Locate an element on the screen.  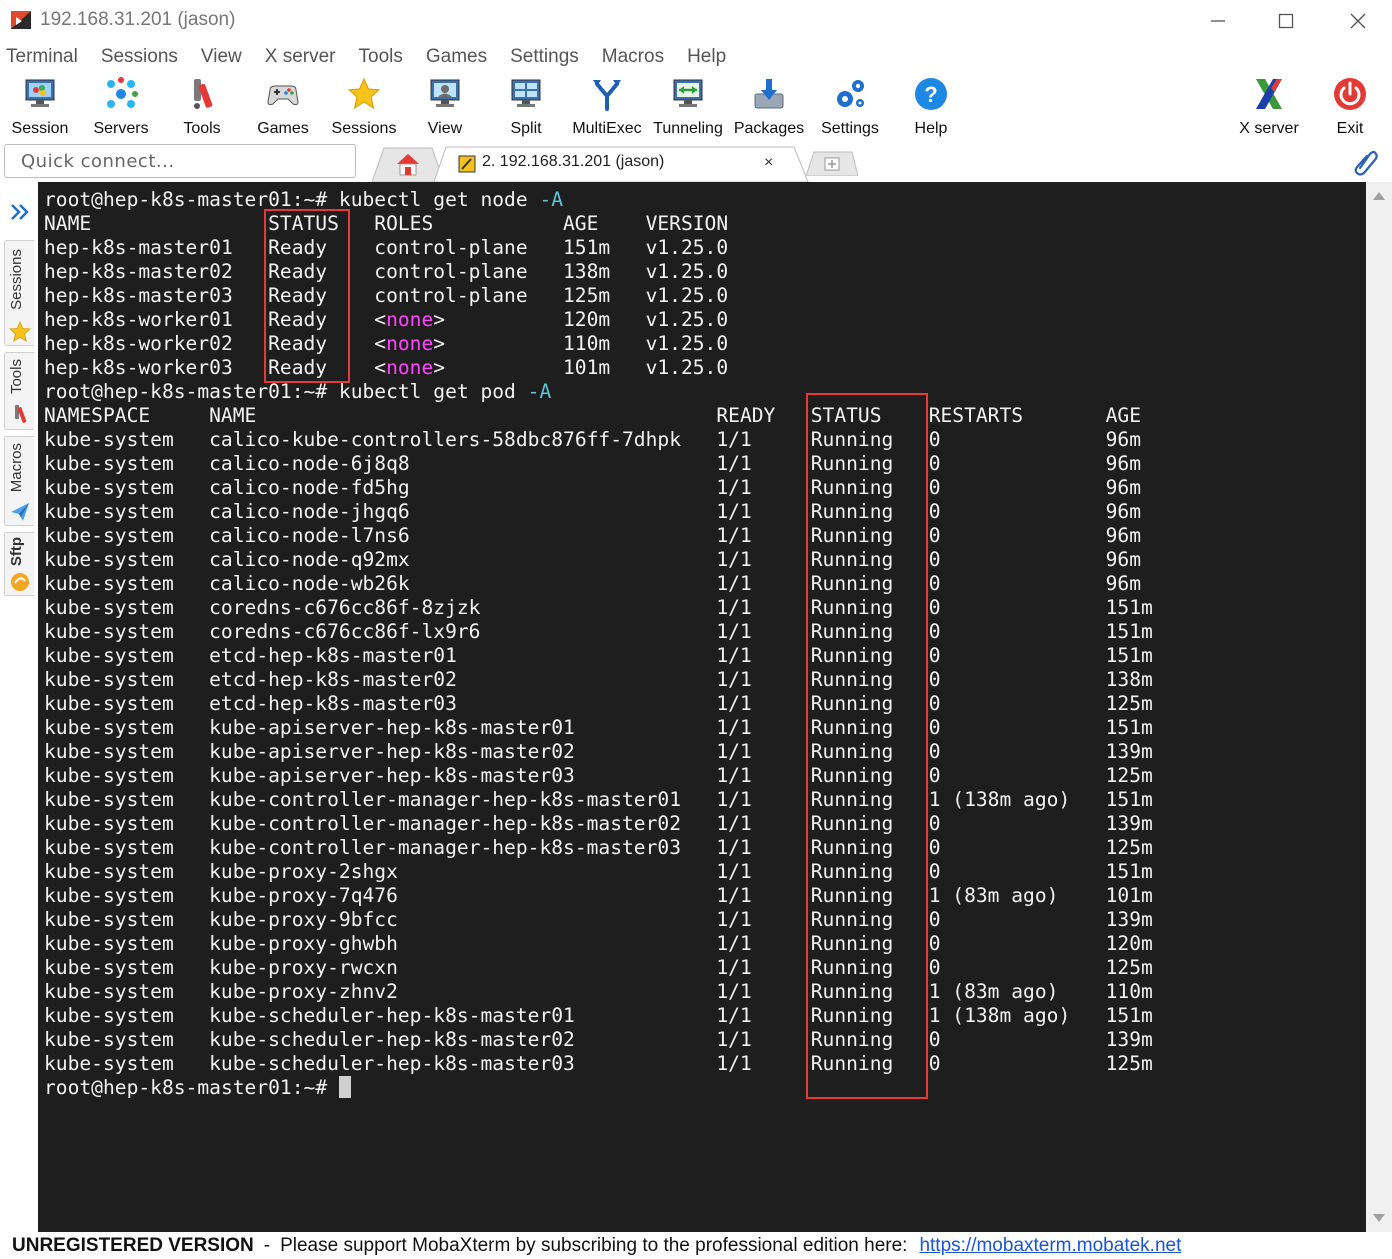
command: kubectl get pod is located at coordinates (427, 391).